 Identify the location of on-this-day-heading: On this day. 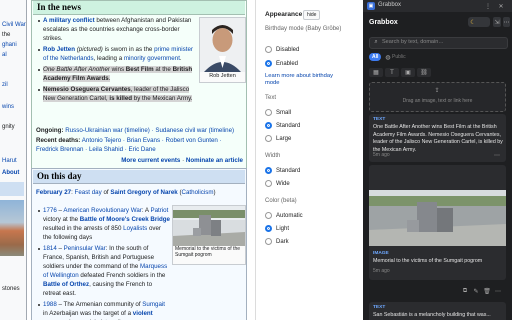
(139, 177).